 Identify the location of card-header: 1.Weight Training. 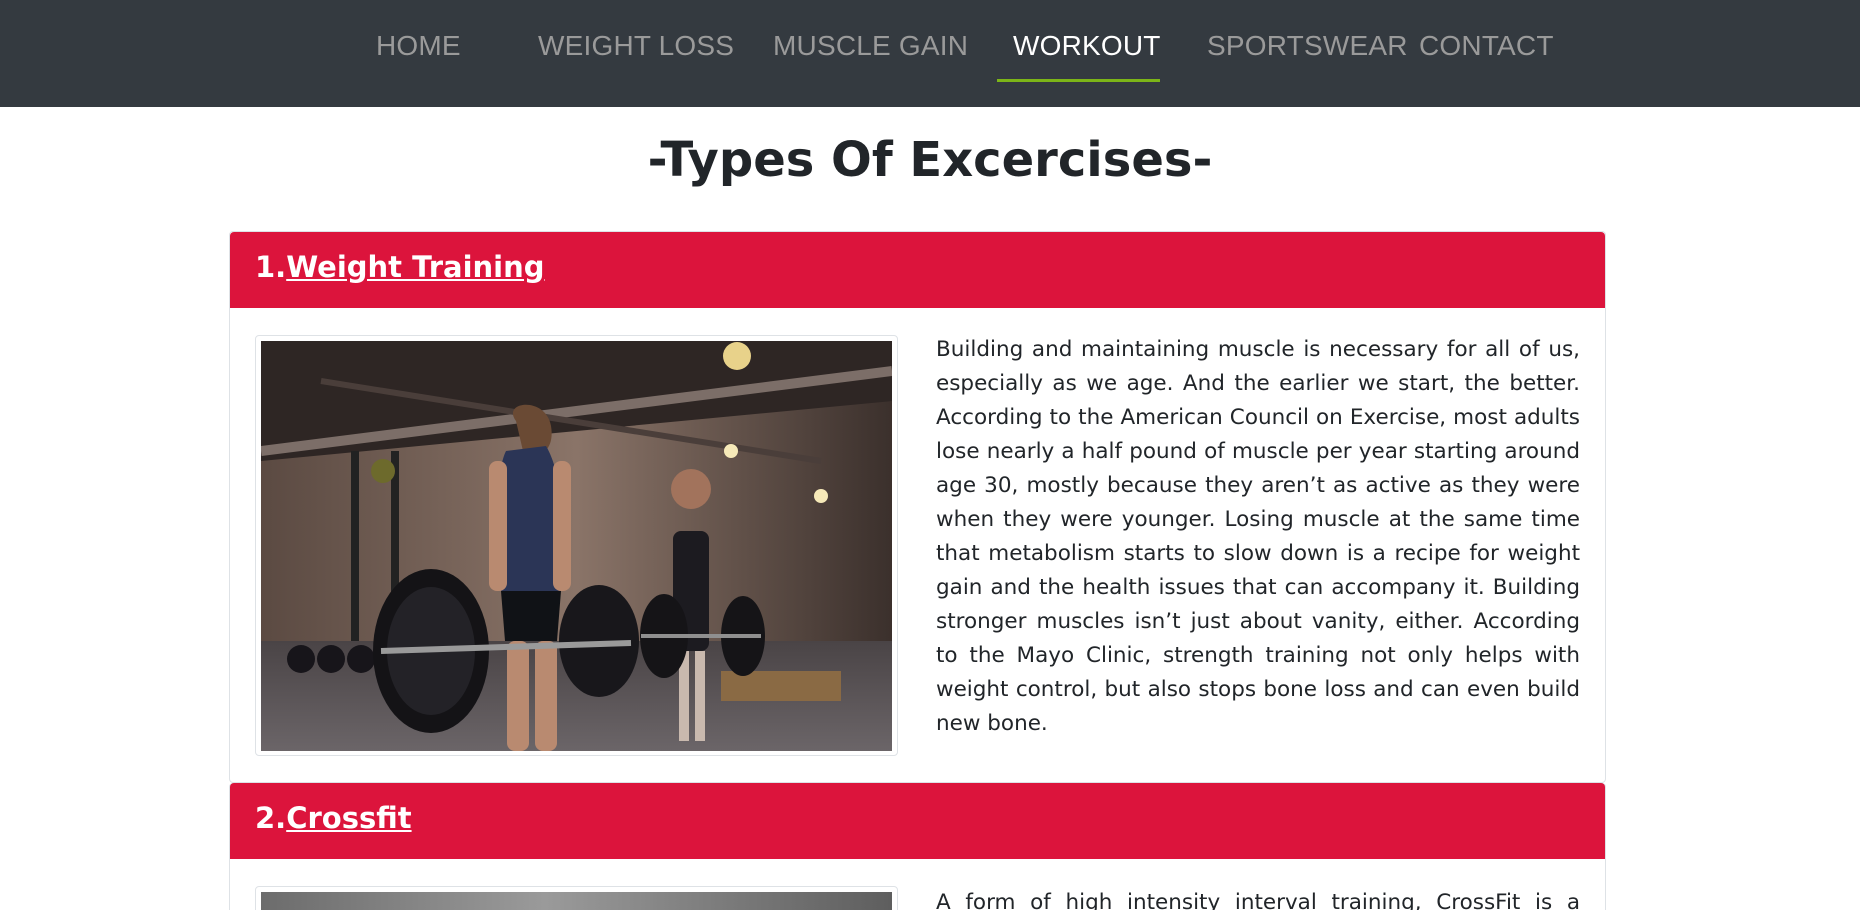
(917, 270).